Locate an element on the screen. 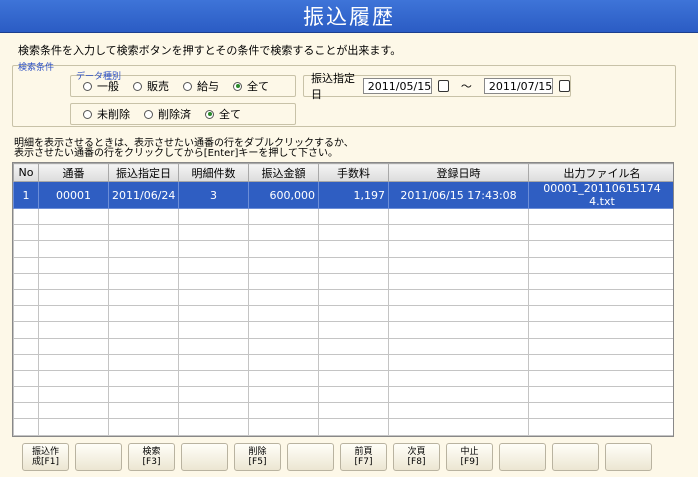 Image resolution: width=698 pixels, height=477 pixels. search-conditions-label: 検索条件 is located at coordinates (36, 68).